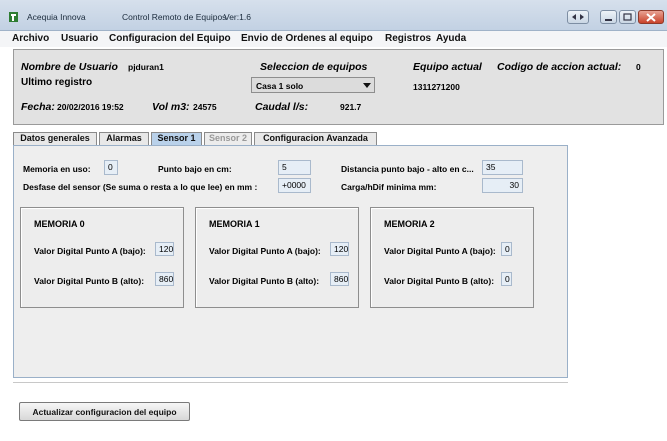 The height and width of the screenshot is (441, 667). Describe the element at coordinates (282, 107) in the screenshot. I see `caudal-label: Caudal l/s:` at that location.